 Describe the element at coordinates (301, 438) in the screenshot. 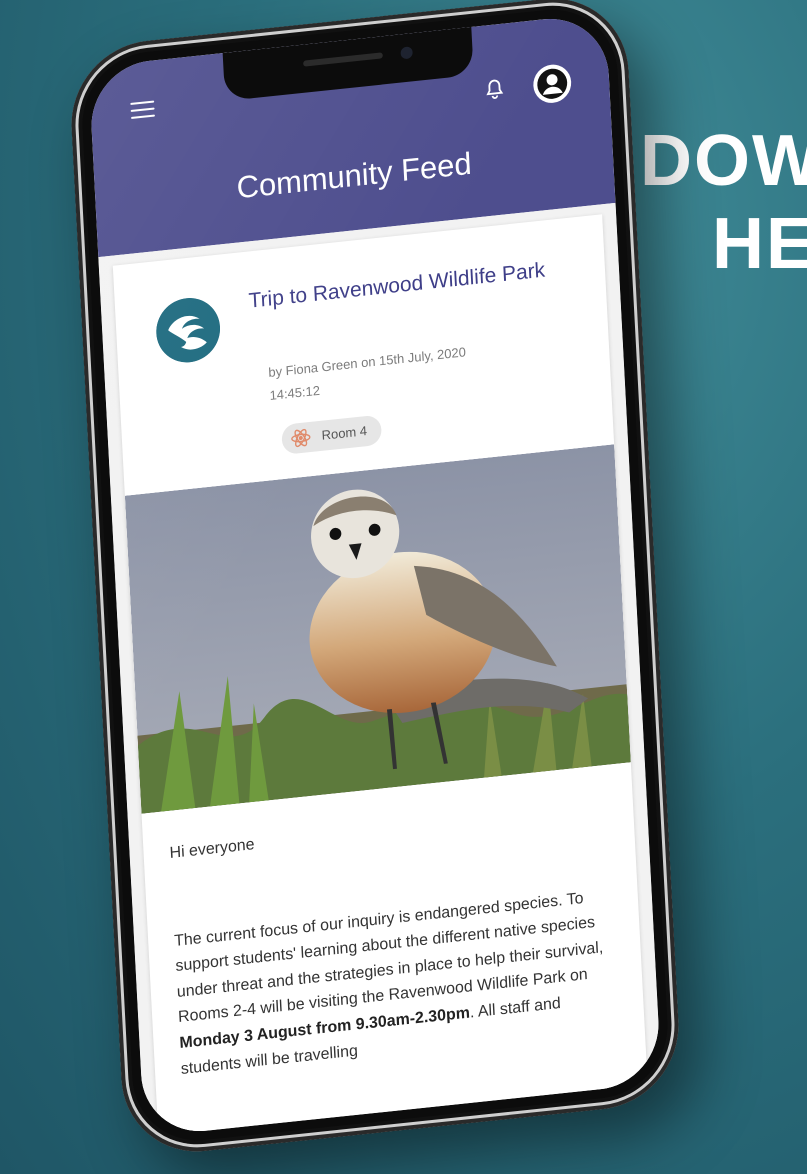

I see `atom-icon` at that location.